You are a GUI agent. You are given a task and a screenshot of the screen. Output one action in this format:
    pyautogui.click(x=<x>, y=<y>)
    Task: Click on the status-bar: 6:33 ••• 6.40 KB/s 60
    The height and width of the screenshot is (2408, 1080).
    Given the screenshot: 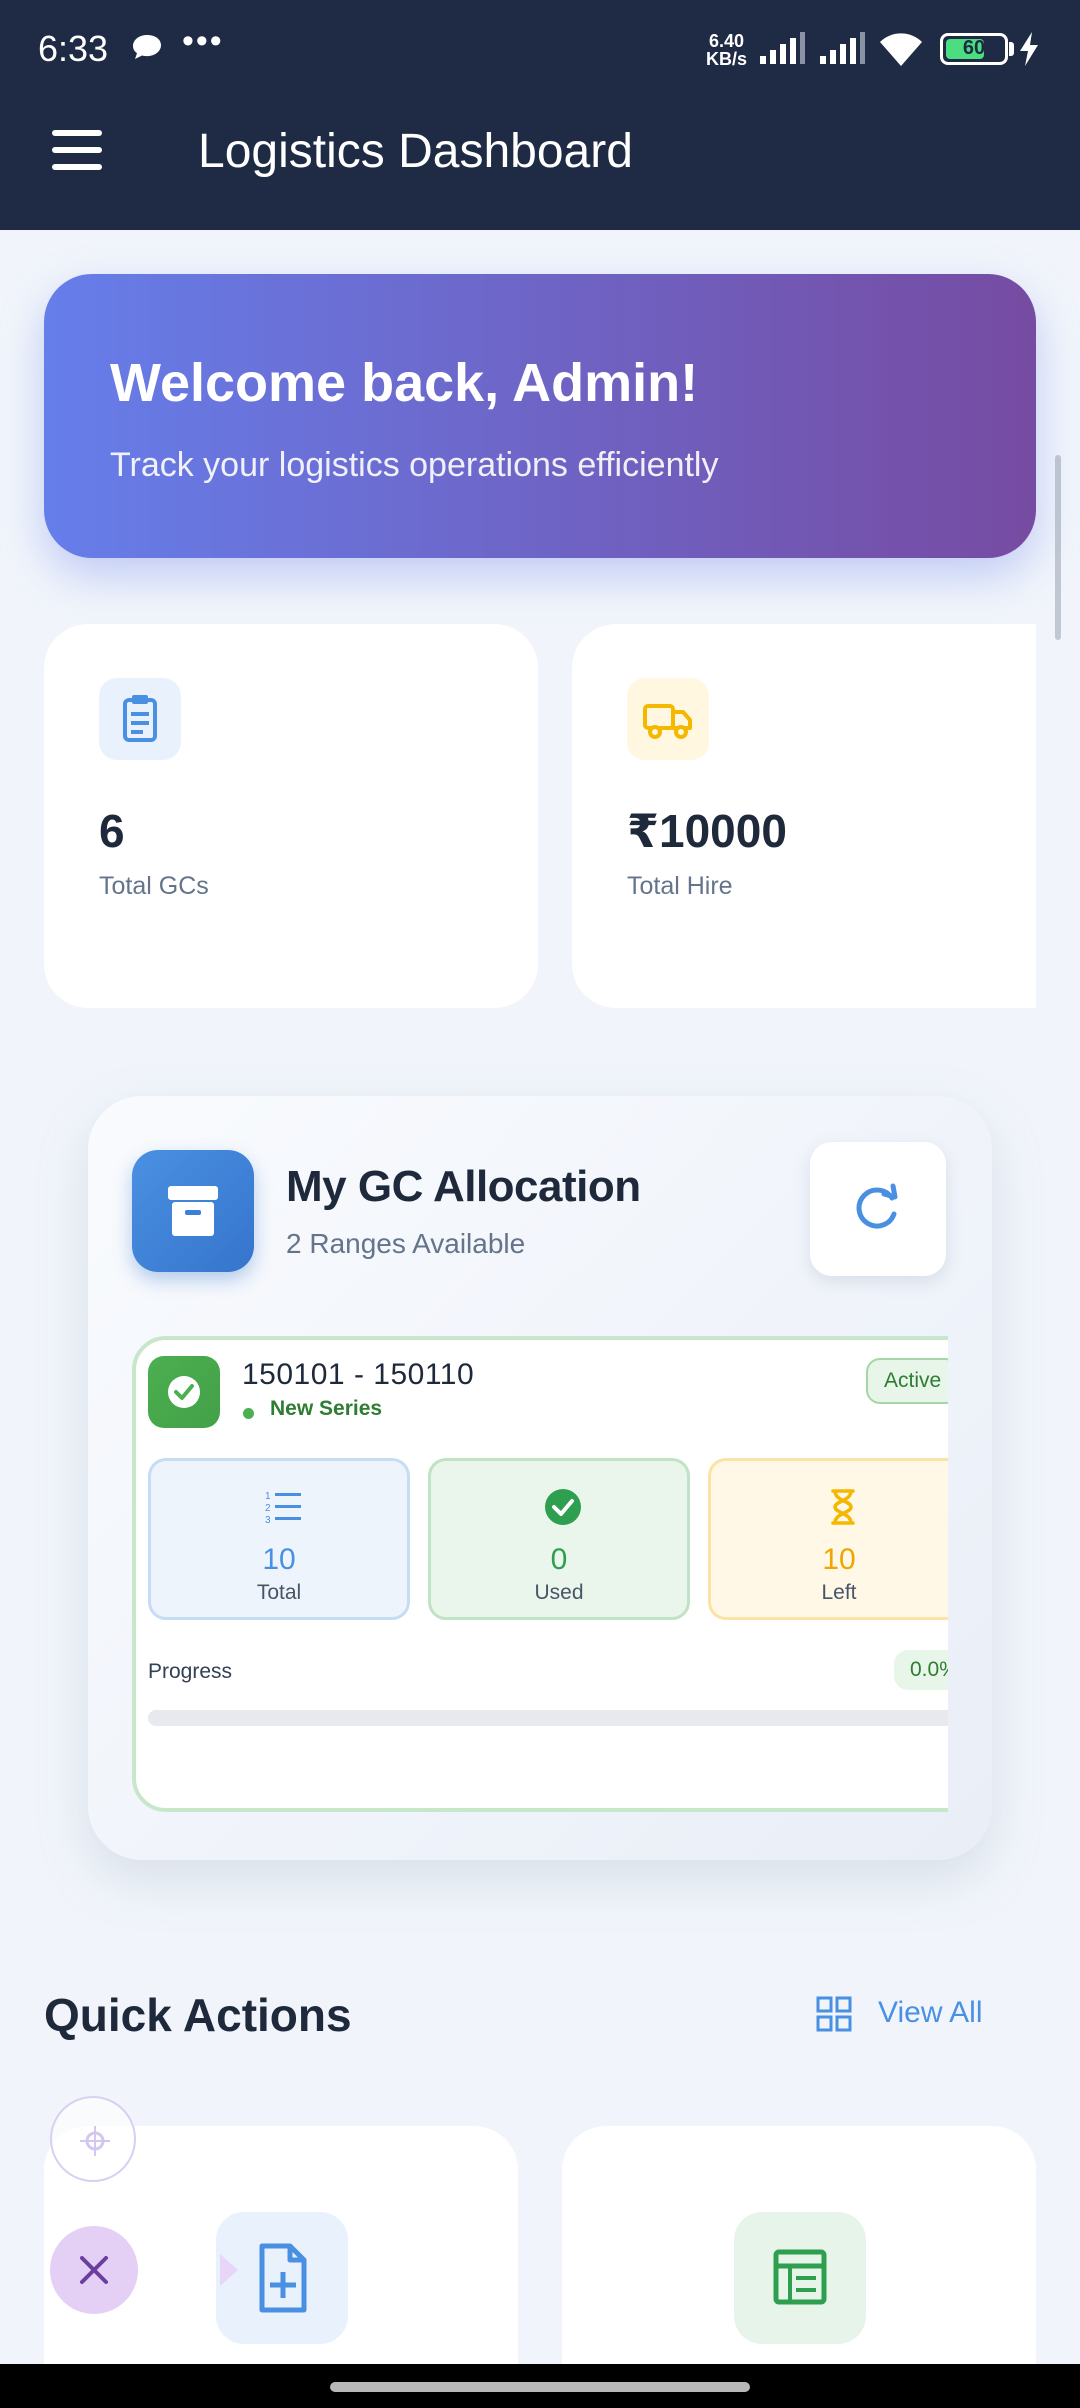 What is the action you would take?
    pyautogui.click(x=540, y=48)
    